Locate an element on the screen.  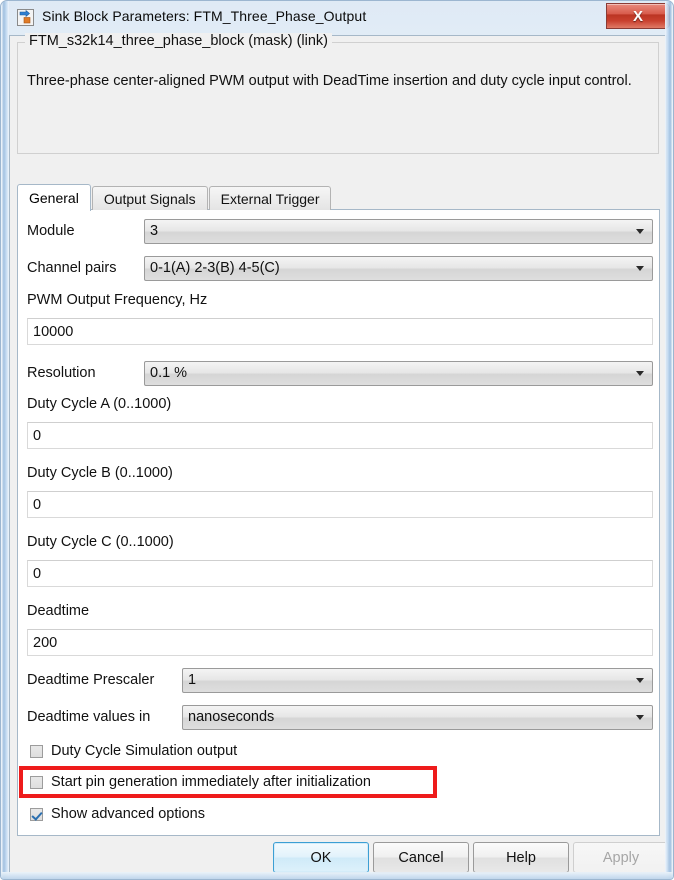
apply-button-label: Apply is located at coordinates (621, 857).